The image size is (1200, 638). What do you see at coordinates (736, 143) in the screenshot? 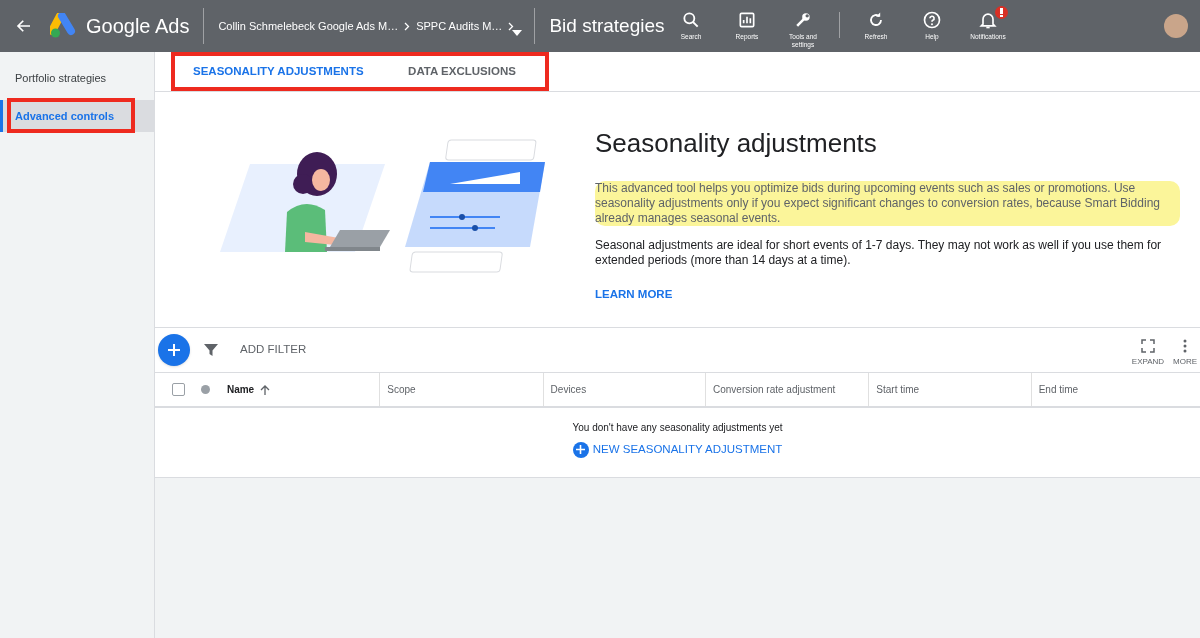
I see `section-title: Seasonality adjustments` at bounding box center [736, 143].